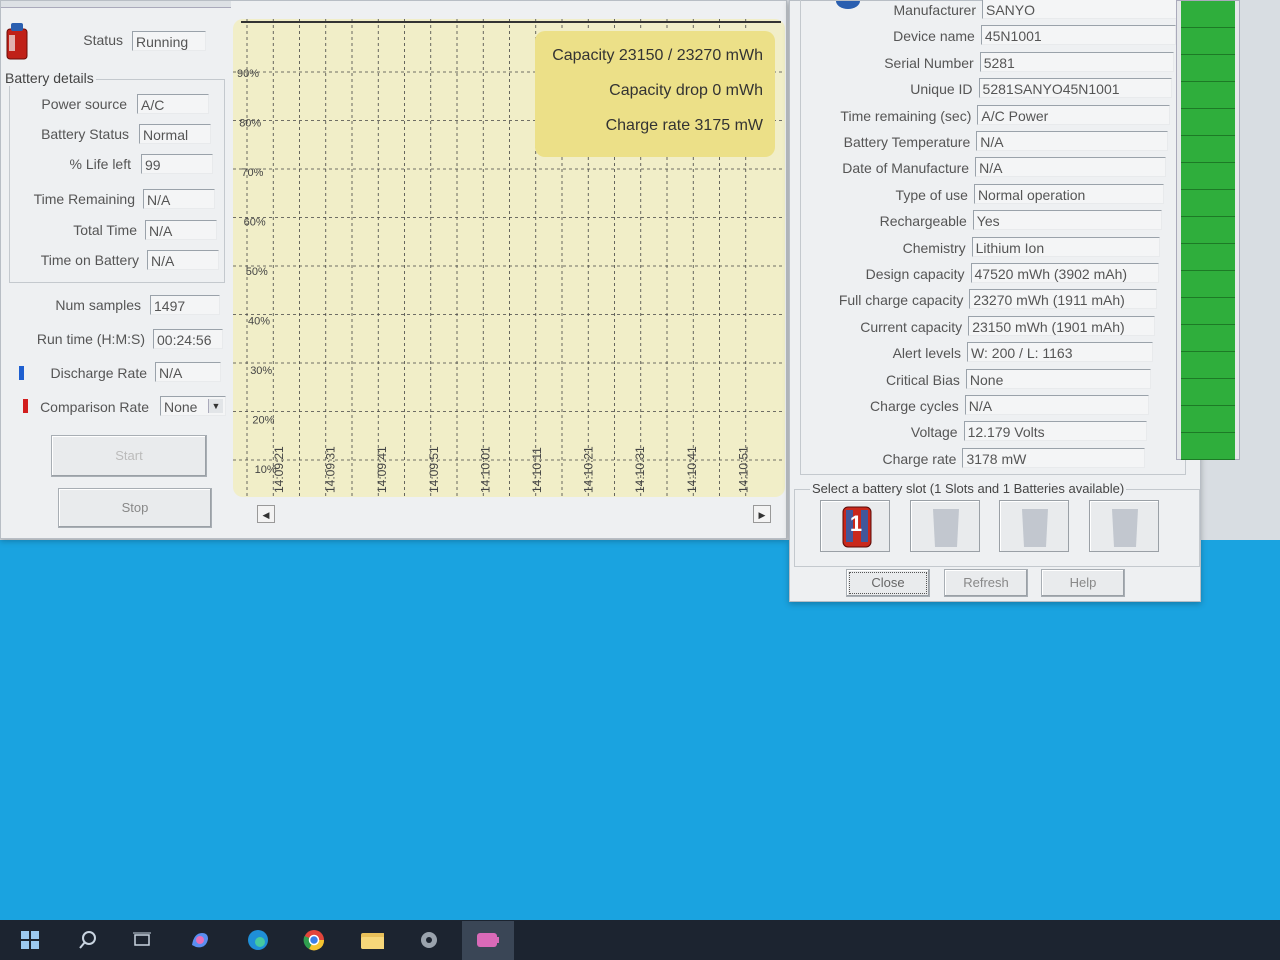 Image resolution: width=1280 pixels, height=960 pixels. What do you see at coordinates (919, 458) in the screenshot?
I see `info-label-charge-rate: Charge rate` at bounding box center [919, 458].